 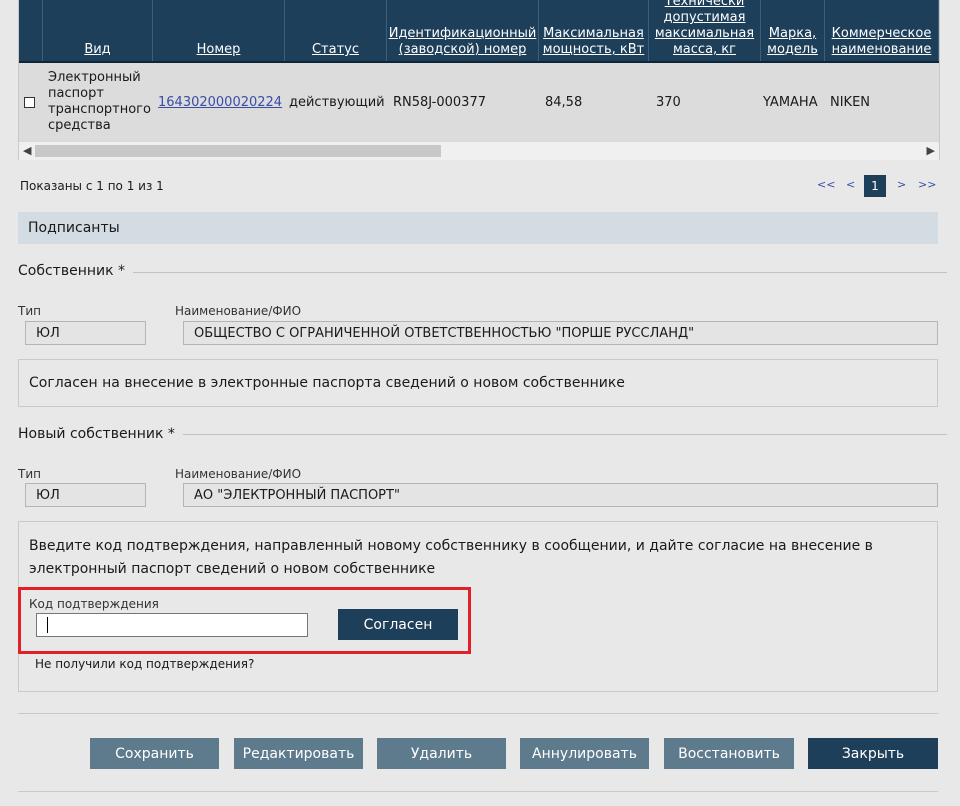 What do you see at coordinates (220, 102) in the screenshot?
I see `cell-nomer-link: 164302000020224` at bounding box center [220, 102].